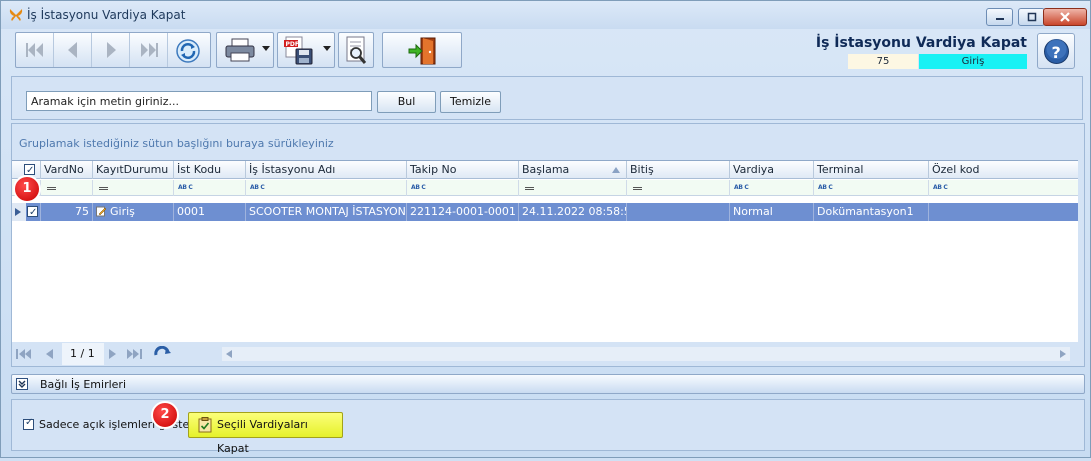  I want to click on cell-kayitdurumu-label: Giriş, so click(122, 211).